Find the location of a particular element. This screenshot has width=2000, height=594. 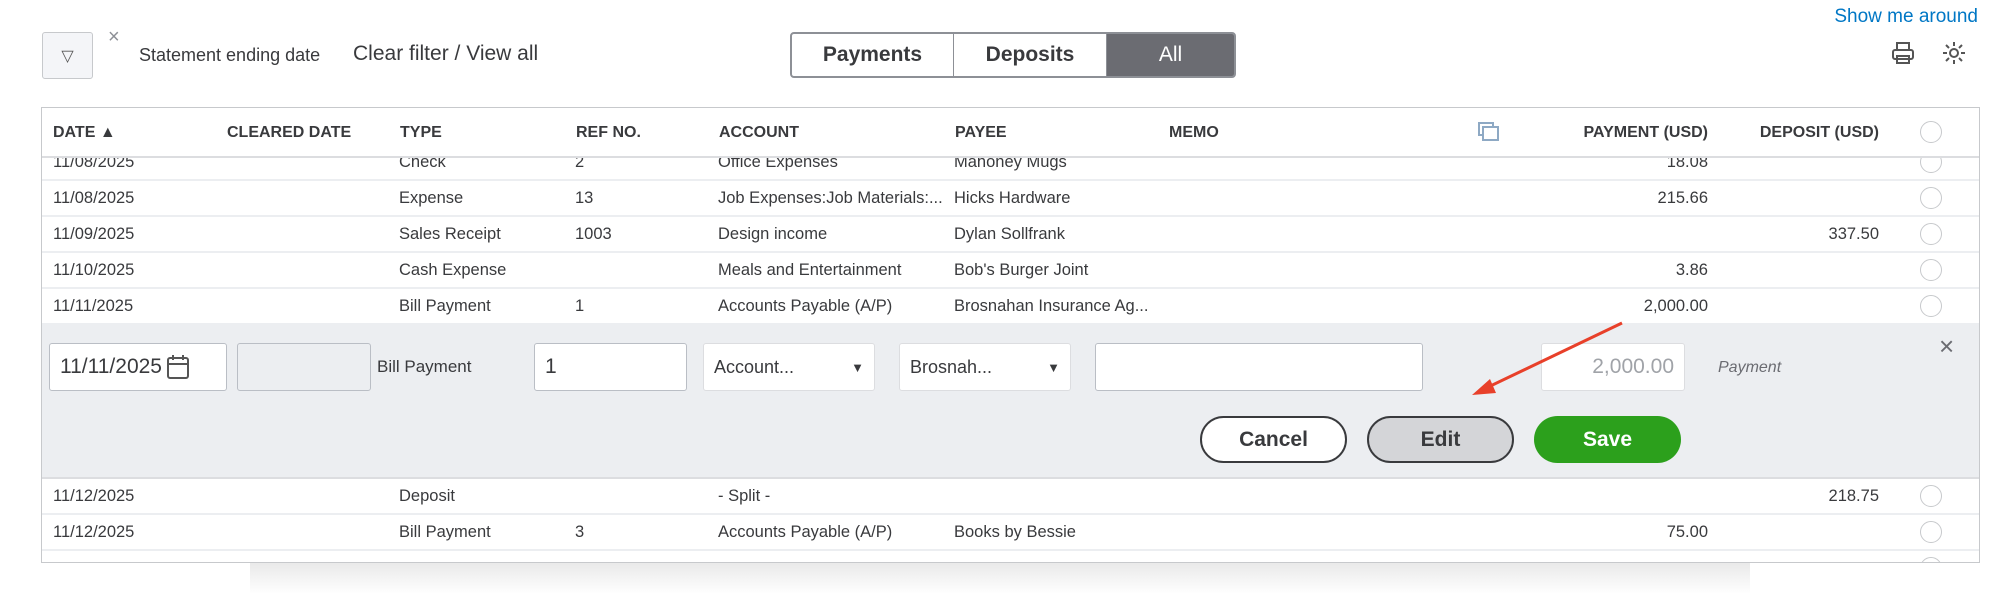

account-select: Account... ▼ is located at coordinates (789, 367).